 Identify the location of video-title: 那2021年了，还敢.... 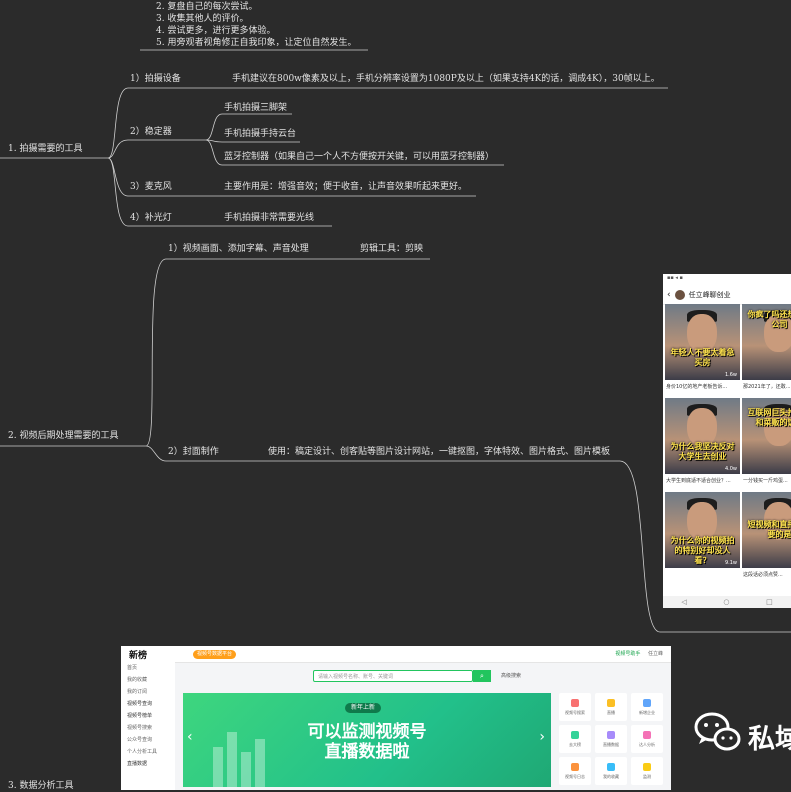
(767, 387).